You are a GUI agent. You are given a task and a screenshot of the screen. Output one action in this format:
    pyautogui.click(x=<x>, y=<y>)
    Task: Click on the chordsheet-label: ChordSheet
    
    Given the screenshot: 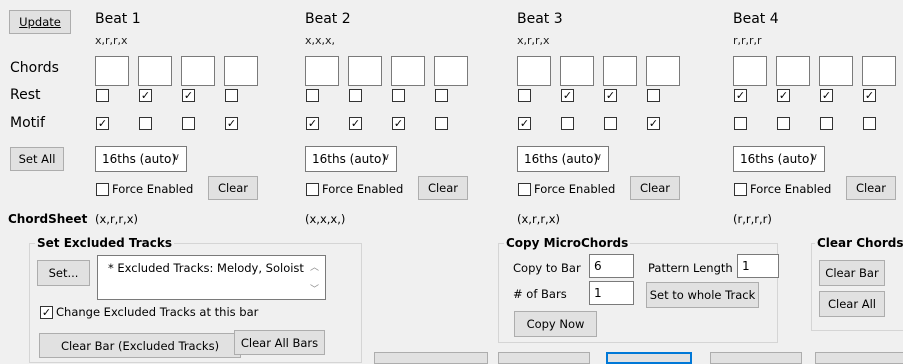 What is the action you would take?
    pyautogui.click(x=48, y=219)
    